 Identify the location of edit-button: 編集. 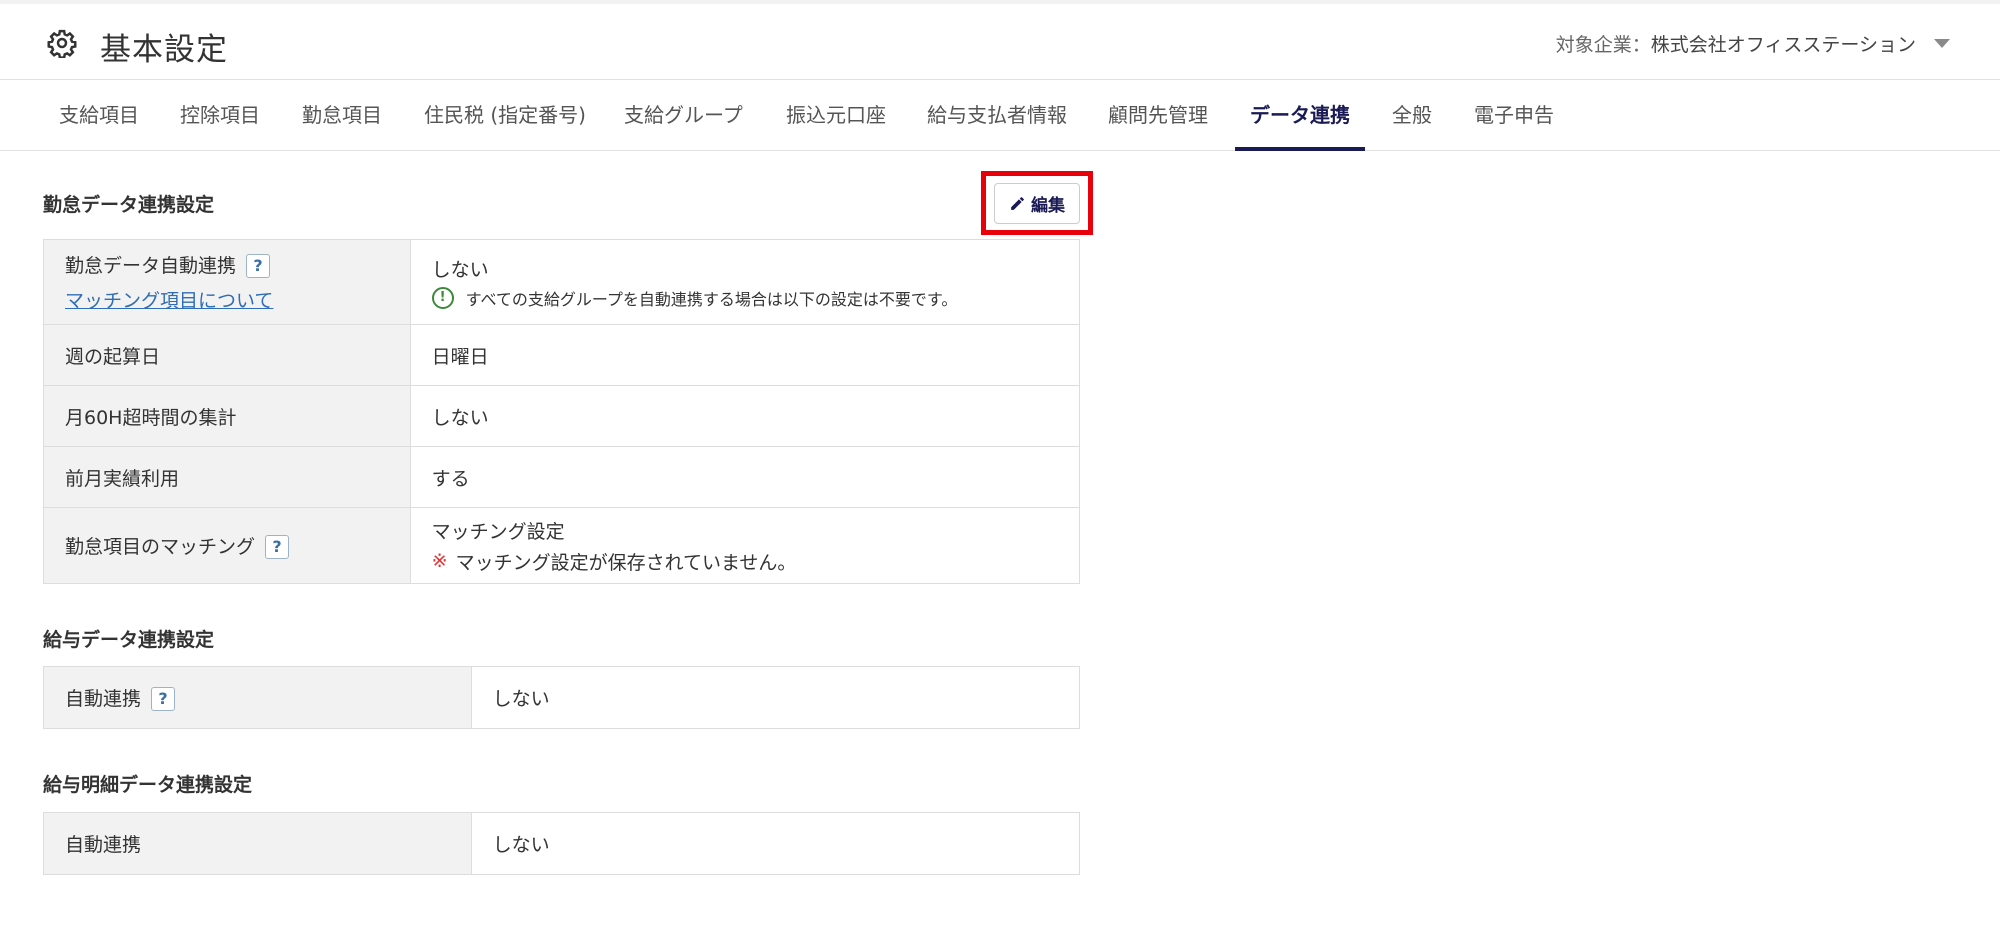
(1037, 203).